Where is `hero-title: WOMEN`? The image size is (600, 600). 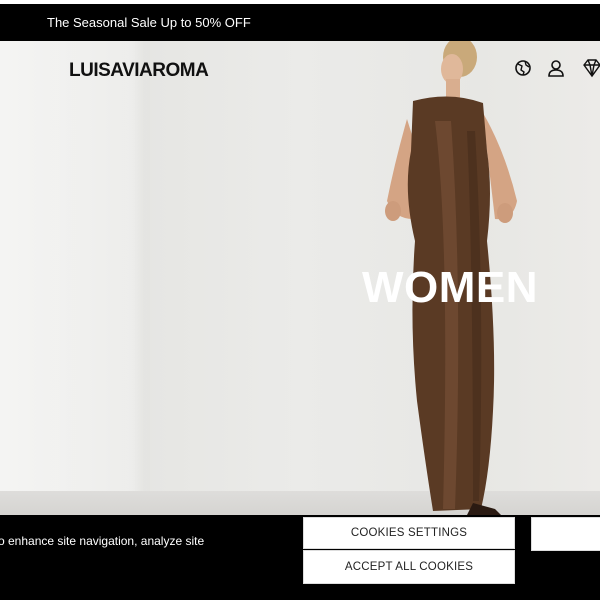
hero-title: WOMEN is located at coordinates (450, 288).